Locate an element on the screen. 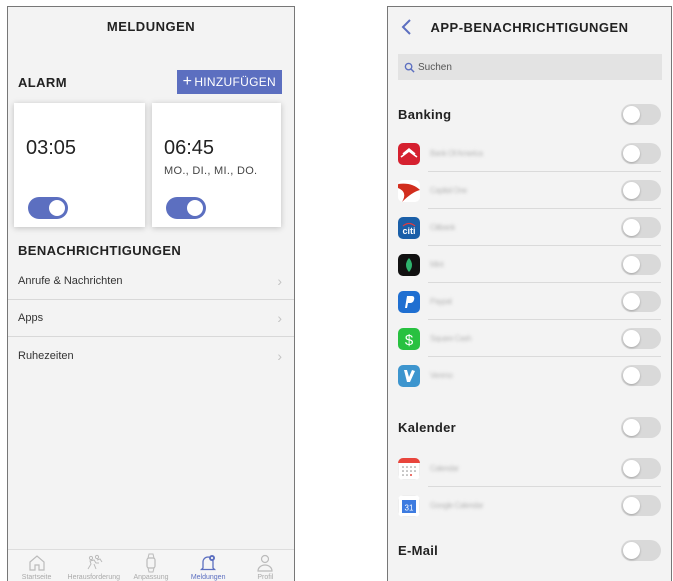 The image size is (673, 581). cash-app-icon: $ is located at coordinates (409, 338).